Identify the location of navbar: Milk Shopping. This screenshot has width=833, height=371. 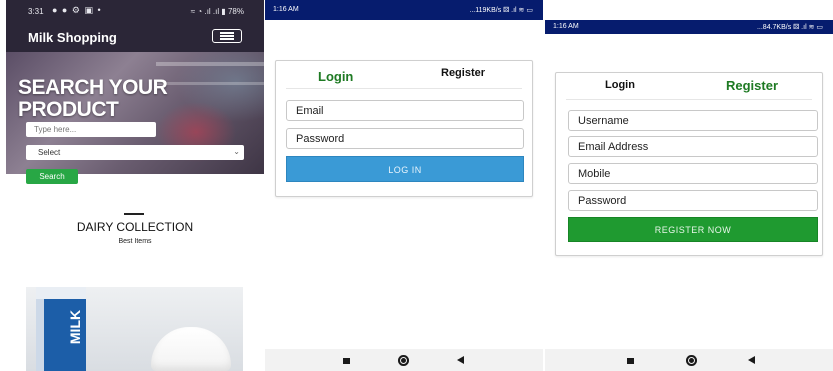
(135, 37).